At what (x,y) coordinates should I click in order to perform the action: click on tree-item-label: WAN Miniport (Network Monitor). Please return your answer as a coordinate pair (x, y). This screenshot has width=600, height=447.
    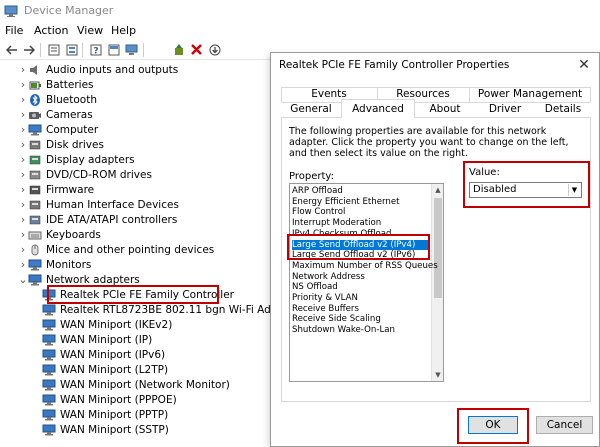
    Looking at the image, I should click on (145, 384).